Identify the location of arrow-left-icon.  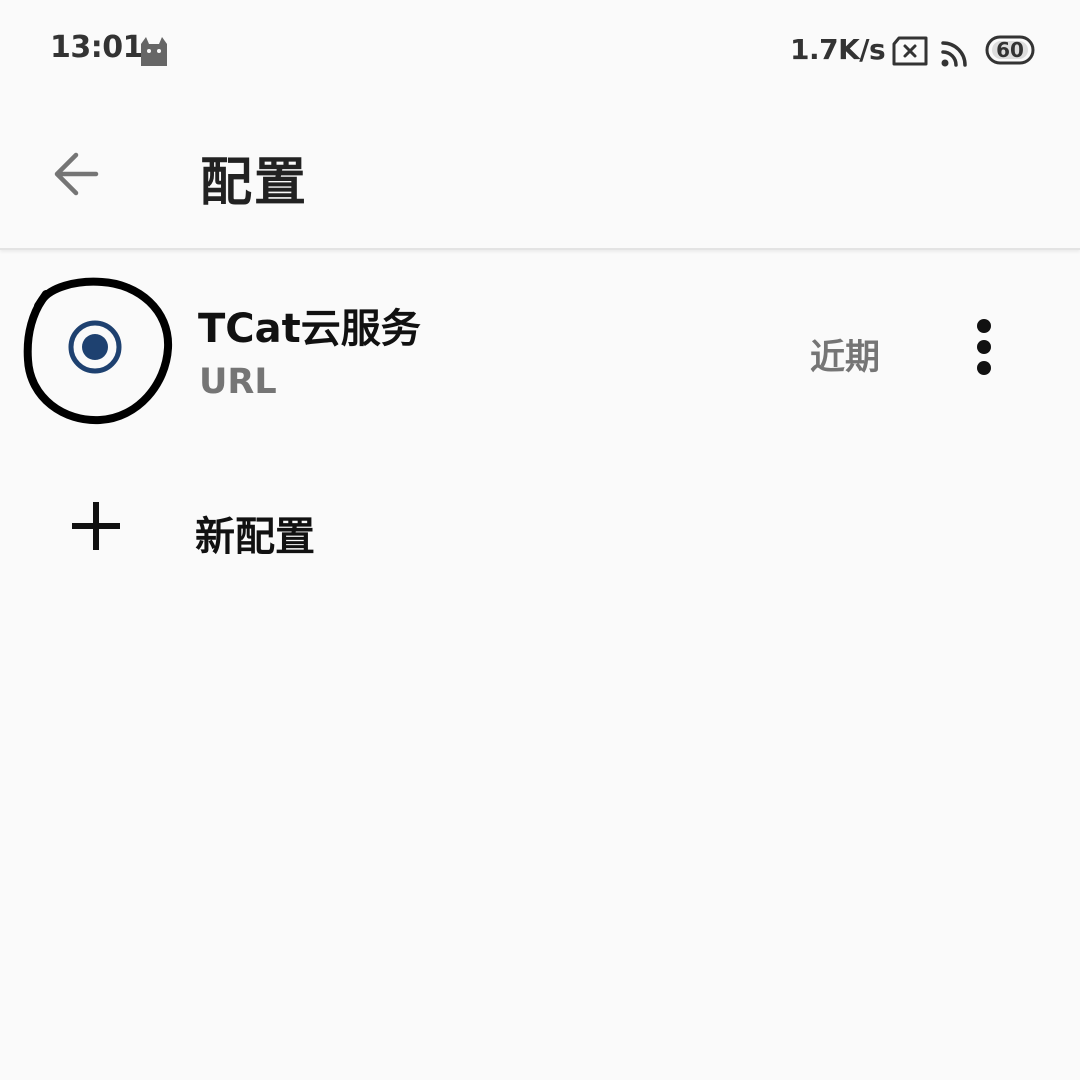
(76, 174).